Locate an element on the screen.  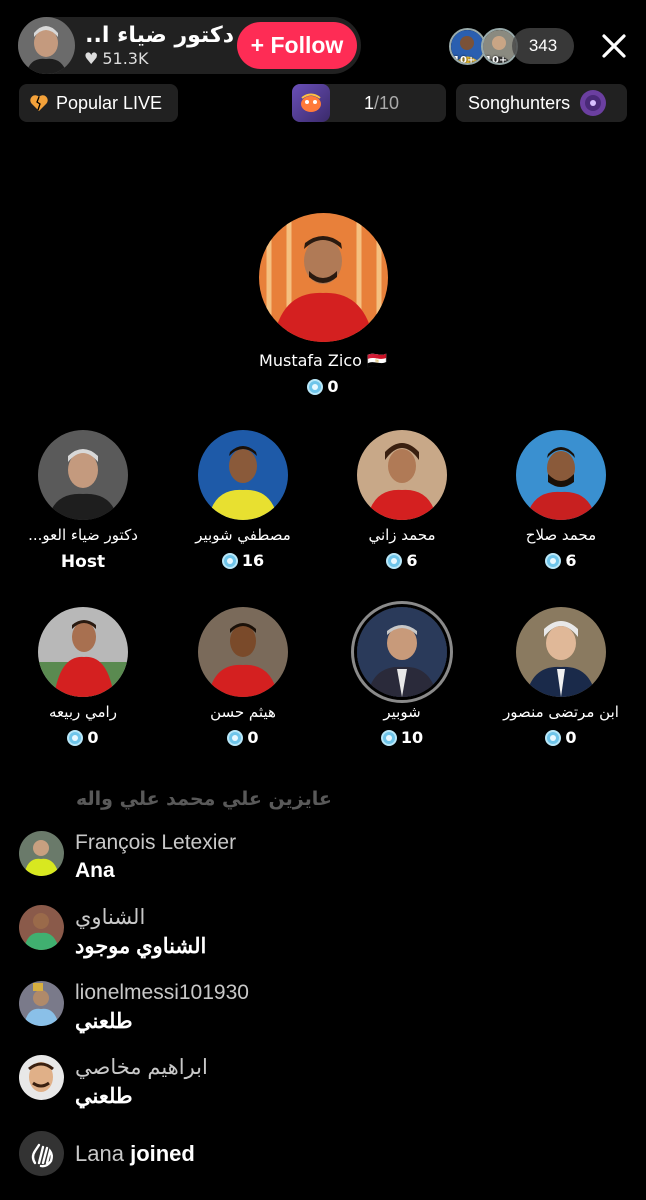
guest-slot-host: دكتور ضياء العو... Host is located at coordinates (83, 501).